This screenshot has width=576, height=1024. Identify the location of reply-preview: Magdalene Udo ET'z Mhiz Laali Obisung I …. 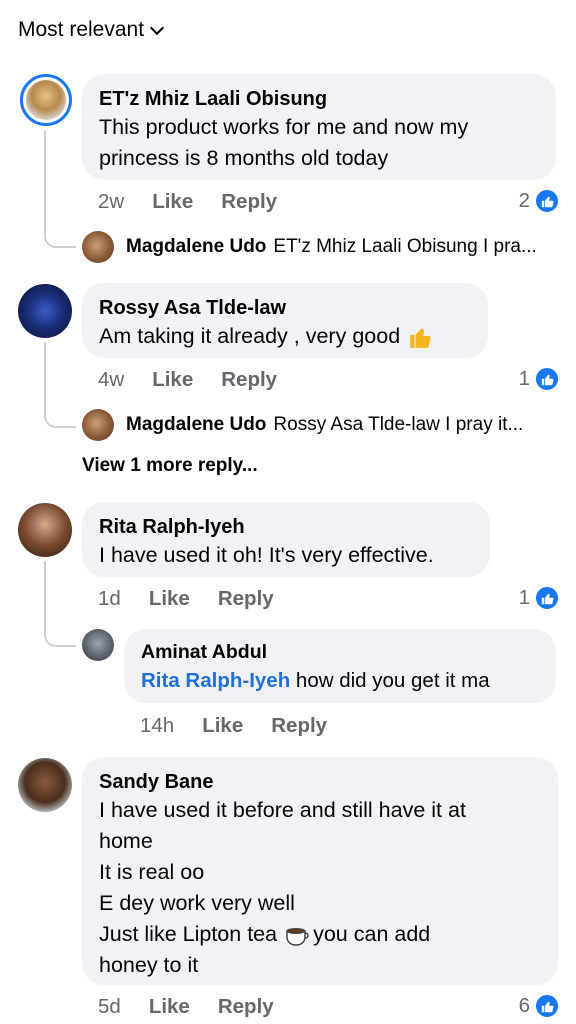
(331, 247).